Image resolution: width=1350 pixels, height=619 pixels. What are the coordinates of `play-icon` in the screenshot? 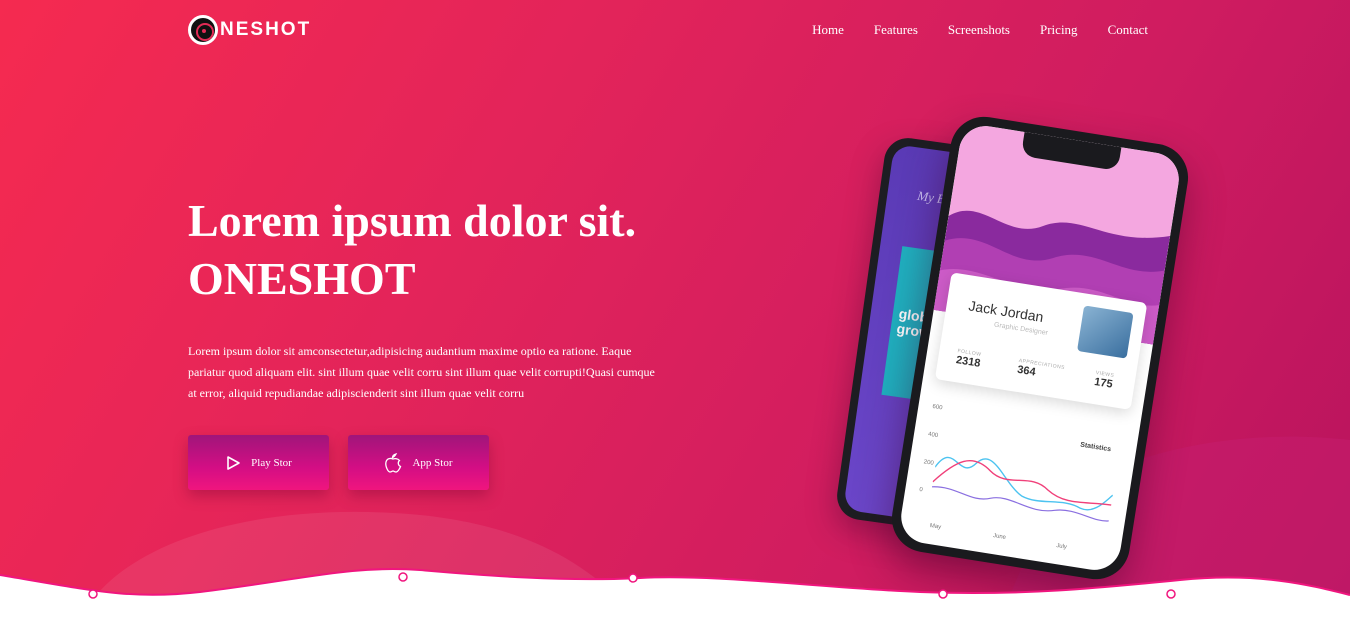 It's located at (233, 462).